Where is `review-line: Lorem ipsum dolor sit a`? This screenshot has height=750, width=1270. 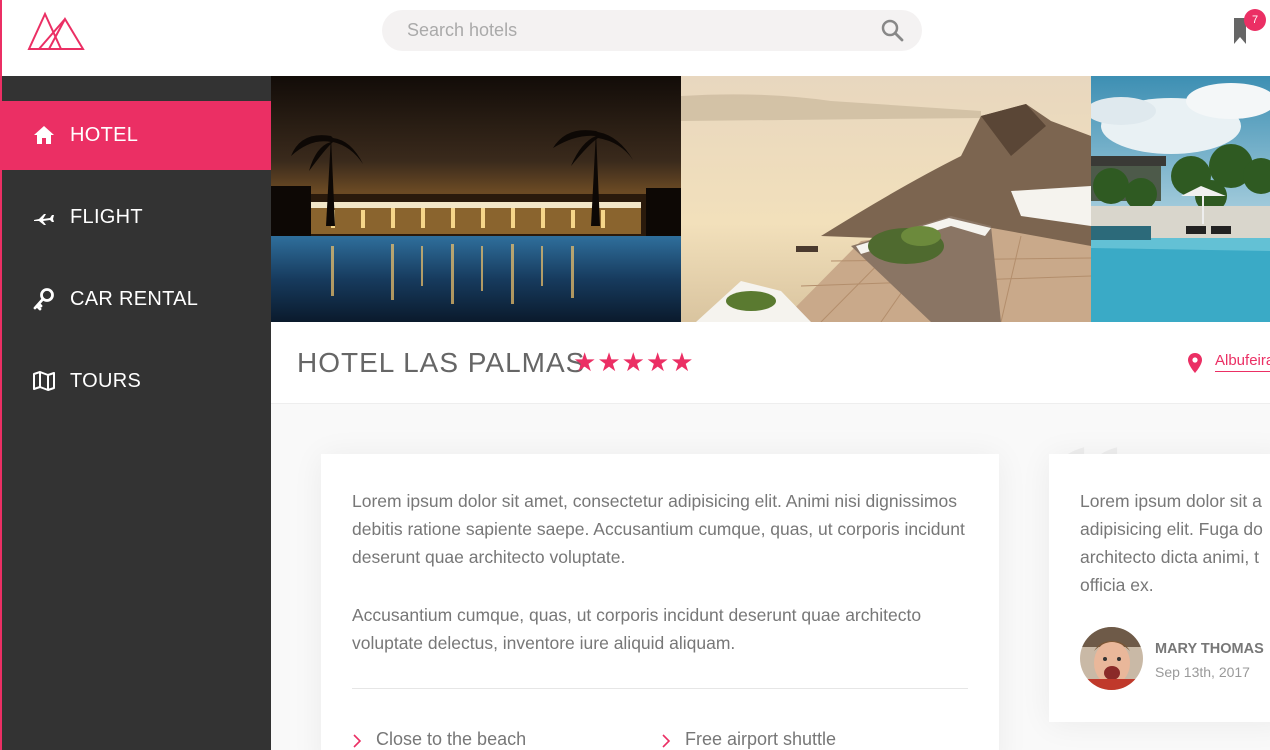
review-line: Lorem ipsum dolor sit a is located at coordinates (1171, 501).